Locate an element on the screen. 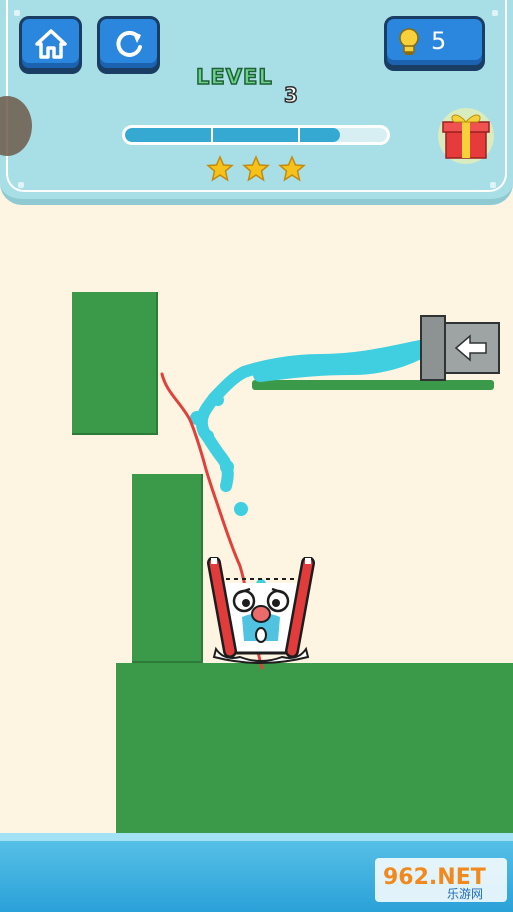 This screenshot has width=513, height=912. watermark-sub-text: 乐游网 is located at coordinates (465, 894).